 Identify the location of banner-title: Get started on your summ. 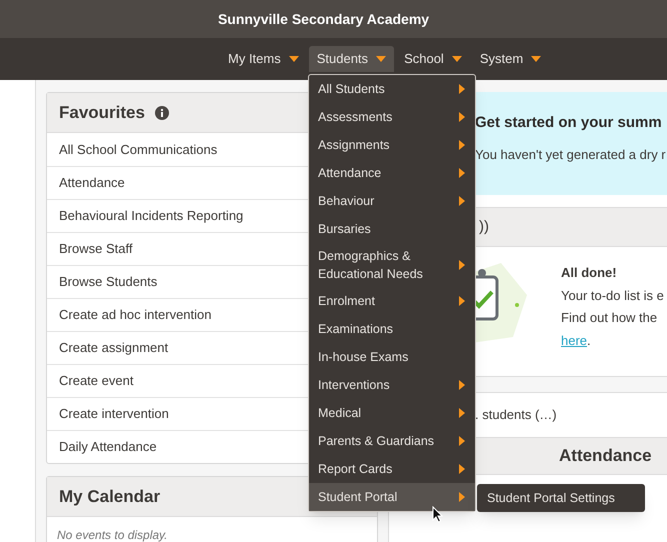
(569, 123).